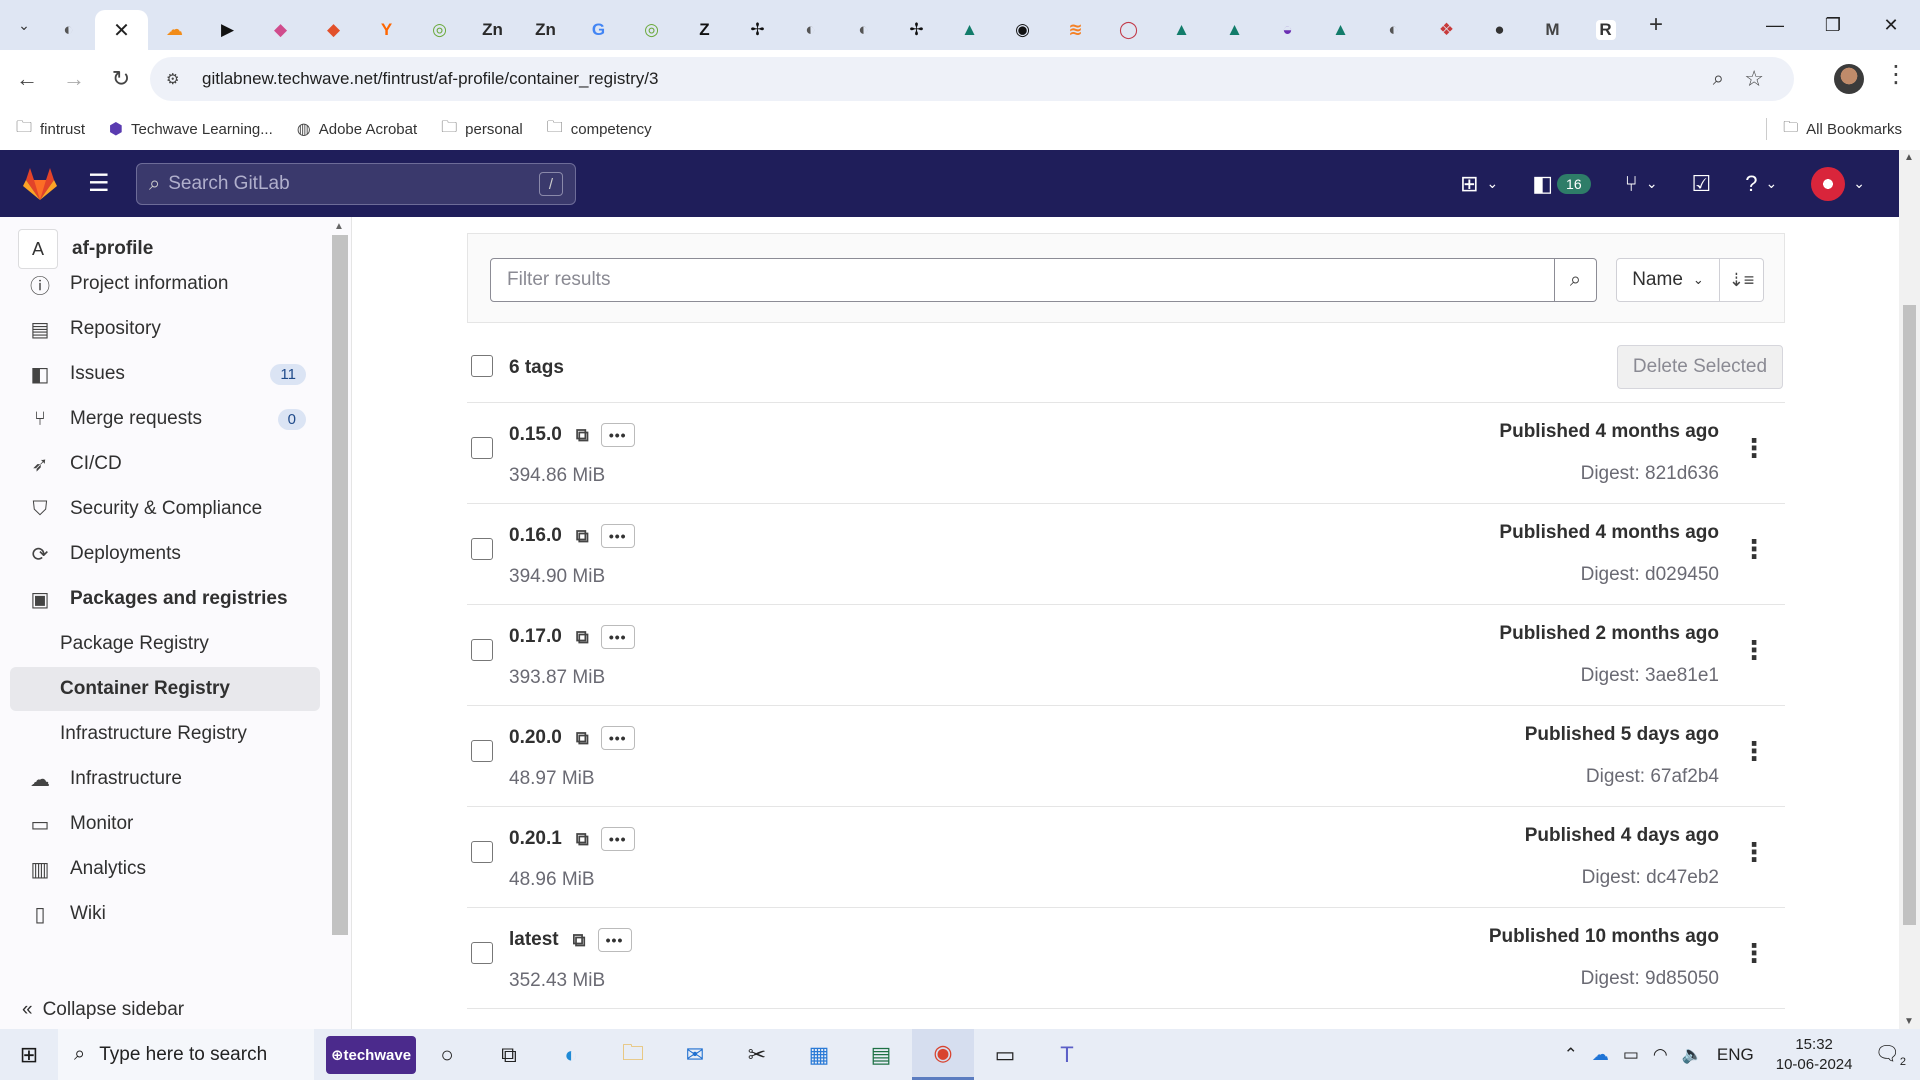  I want to click on sidebar-item-infrastructure-registry: Infrastructure Registry, so click(165, 734).